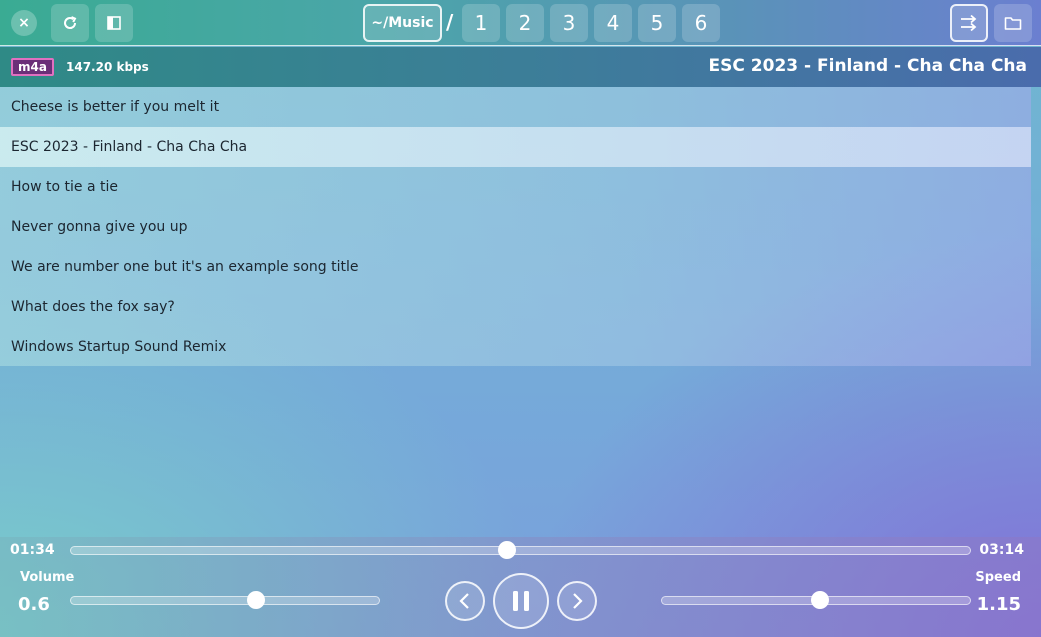  I want to click on song-item: How to tie a tie, so click(515, 187).